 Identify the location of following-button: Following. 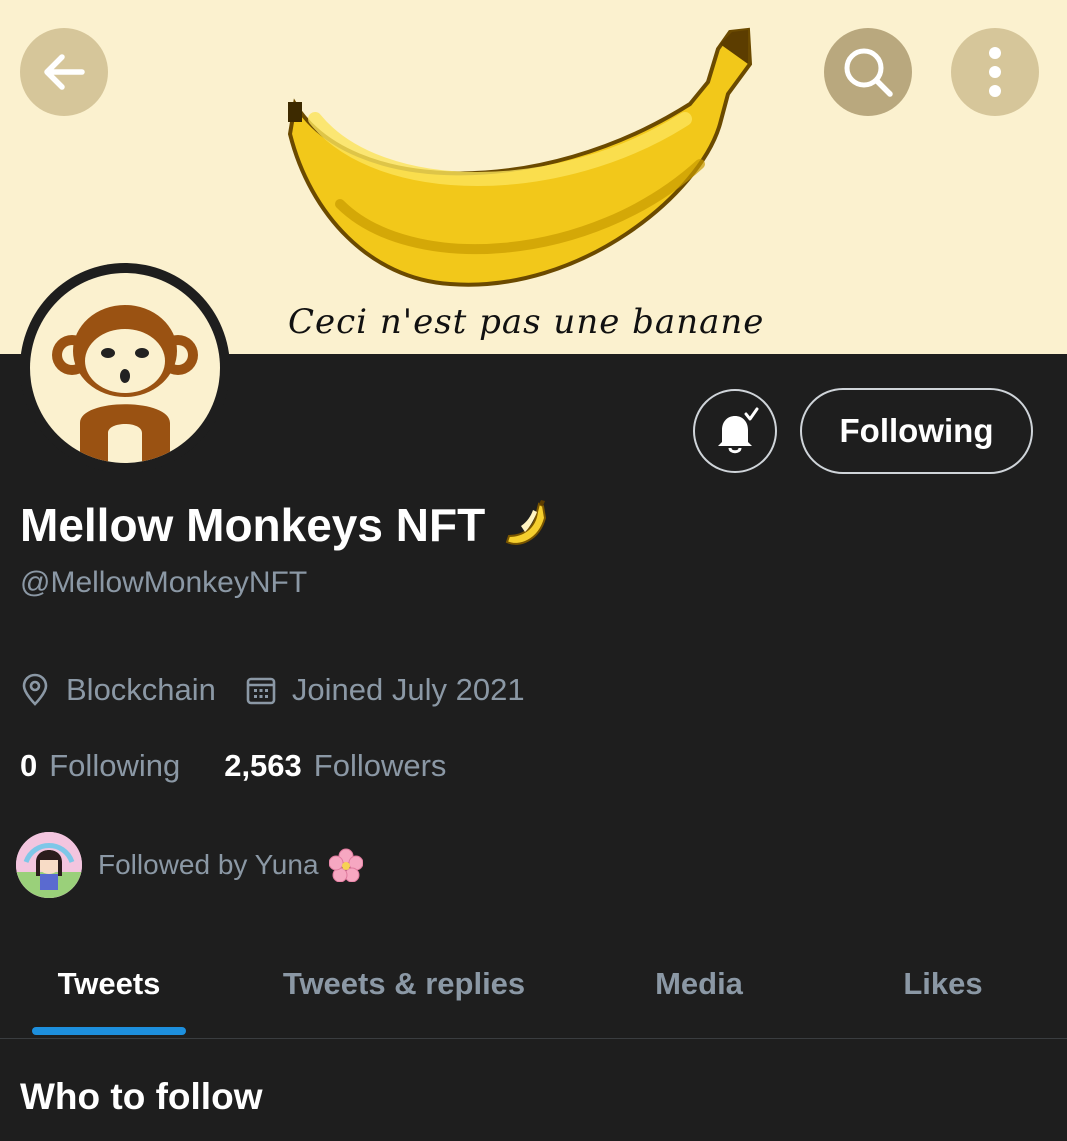
(916, 431).